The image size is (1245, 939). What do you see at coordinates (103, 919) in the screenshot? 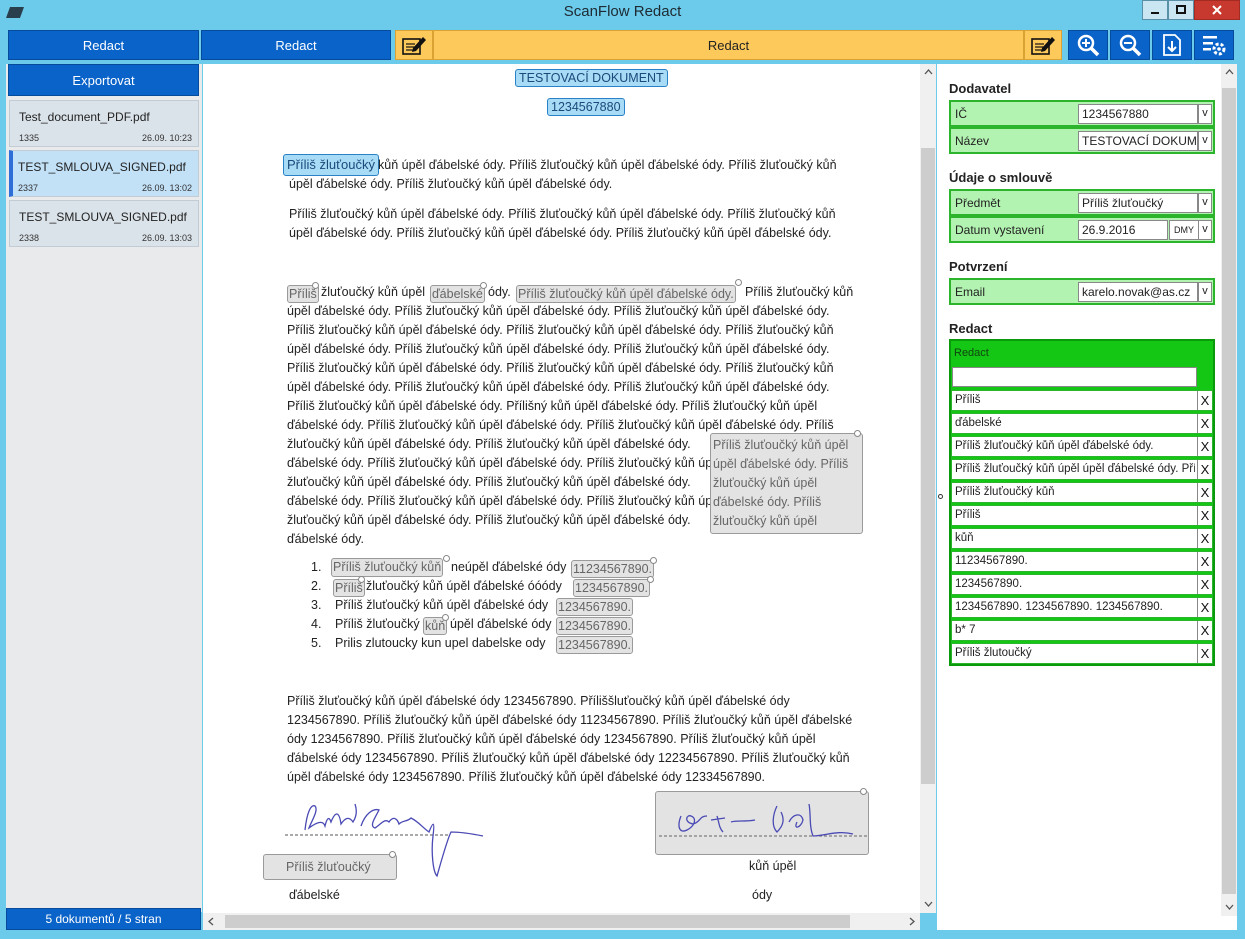
I see `document-count-status: 5 dokumentů / 5 stran` at bounding box center [103, 919].